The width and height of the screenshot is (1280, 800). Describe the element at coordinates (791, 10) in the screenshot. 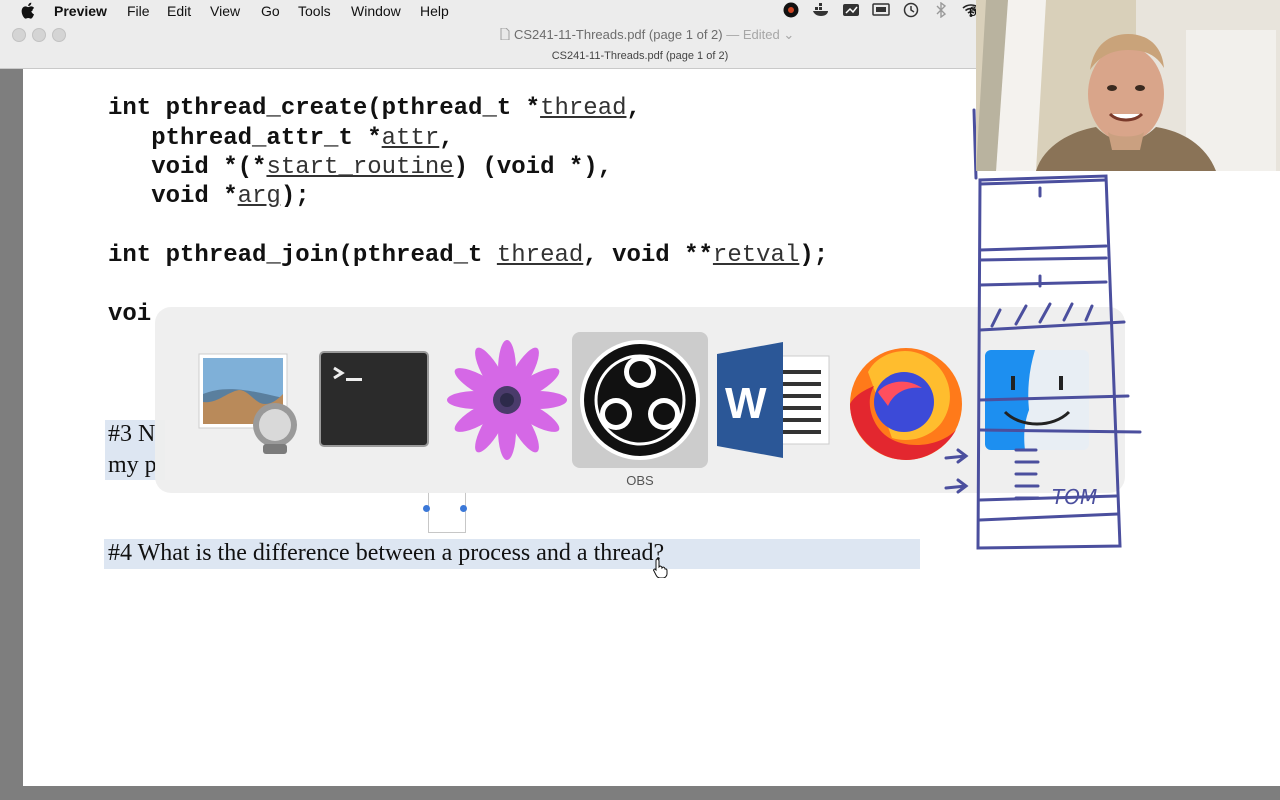

I see `obs-status-icon` at that location.